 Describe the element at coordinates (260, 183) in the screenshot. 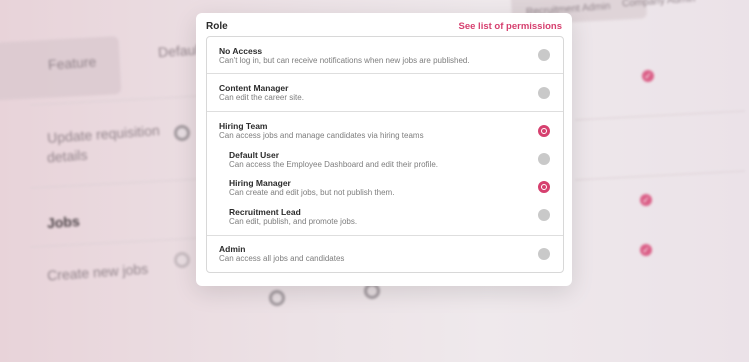

I see `role-name: Hiring Manager` at that location.